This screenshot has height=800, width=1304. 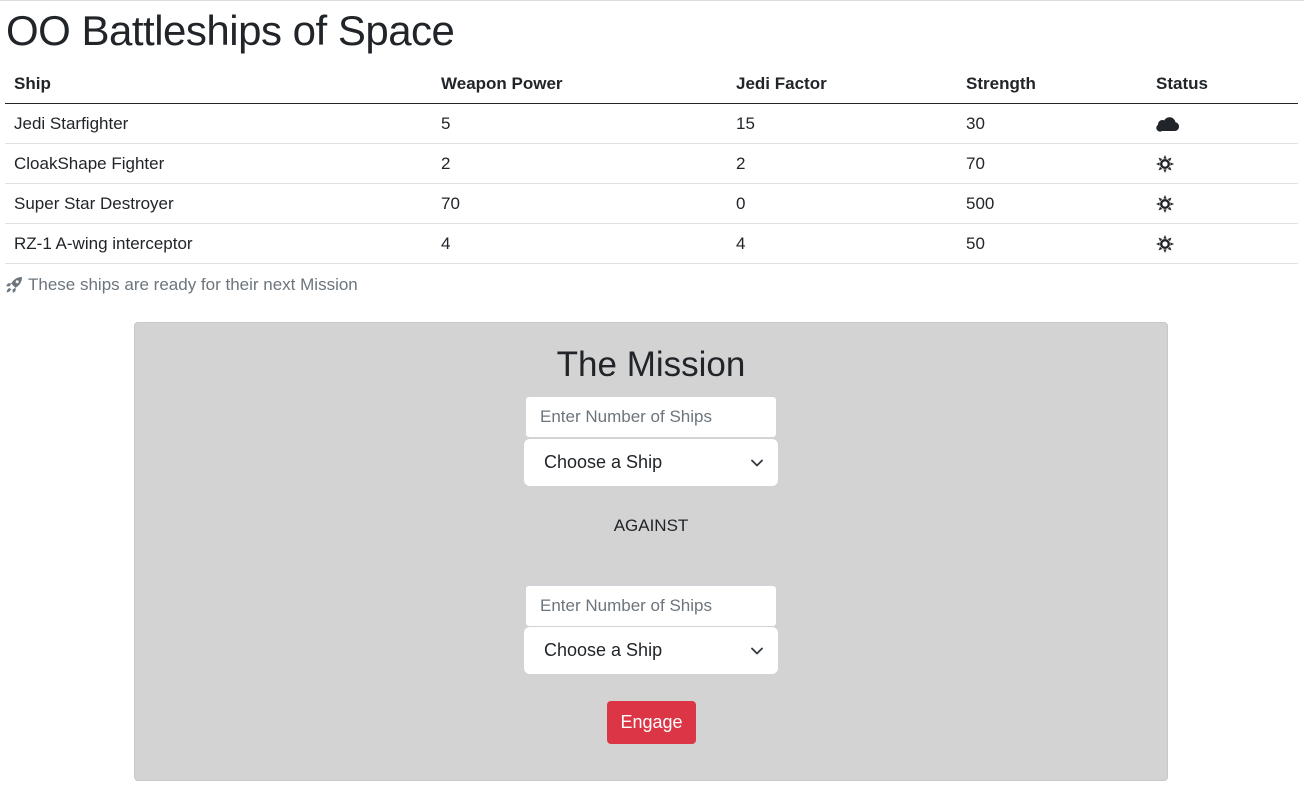 What do you see at coordinates (1227, 124) in the screenshot?
I see `cloud-icon` at bounding box center [1227, 124].